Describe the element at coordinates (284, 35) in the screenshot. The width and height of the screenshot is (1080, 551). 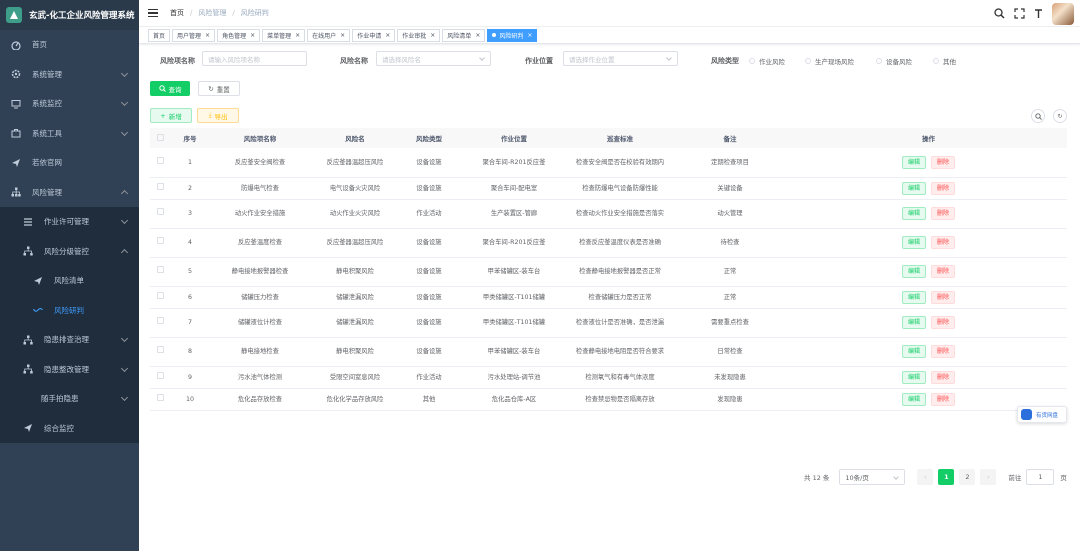
I see `tab-menus: 菜单管理 ×` at that location.